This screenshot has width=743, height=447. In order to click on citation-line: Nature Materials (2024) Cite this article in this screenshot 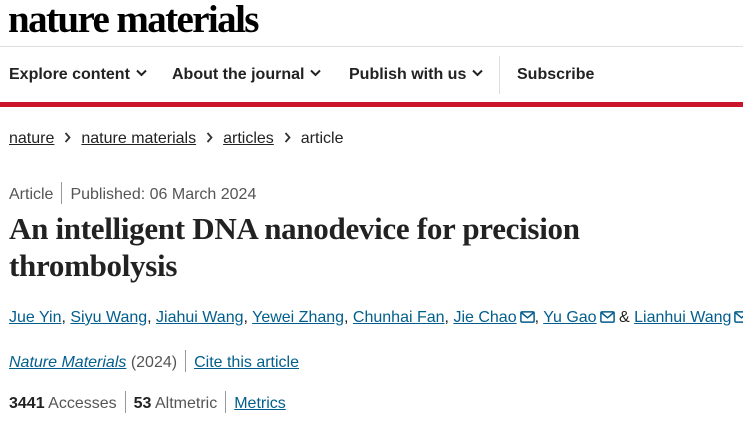, I will do `click(154, 362)`.